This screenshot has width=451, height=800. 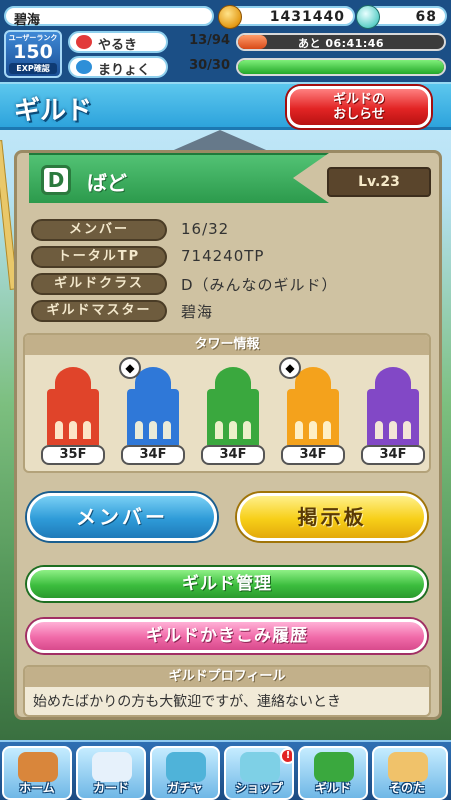 I want to click on guild-profile-box: ギルドプロフィール 始めたばかりの方も大歓迎ですが、連絡ないとき, so click(x=227, y=691).